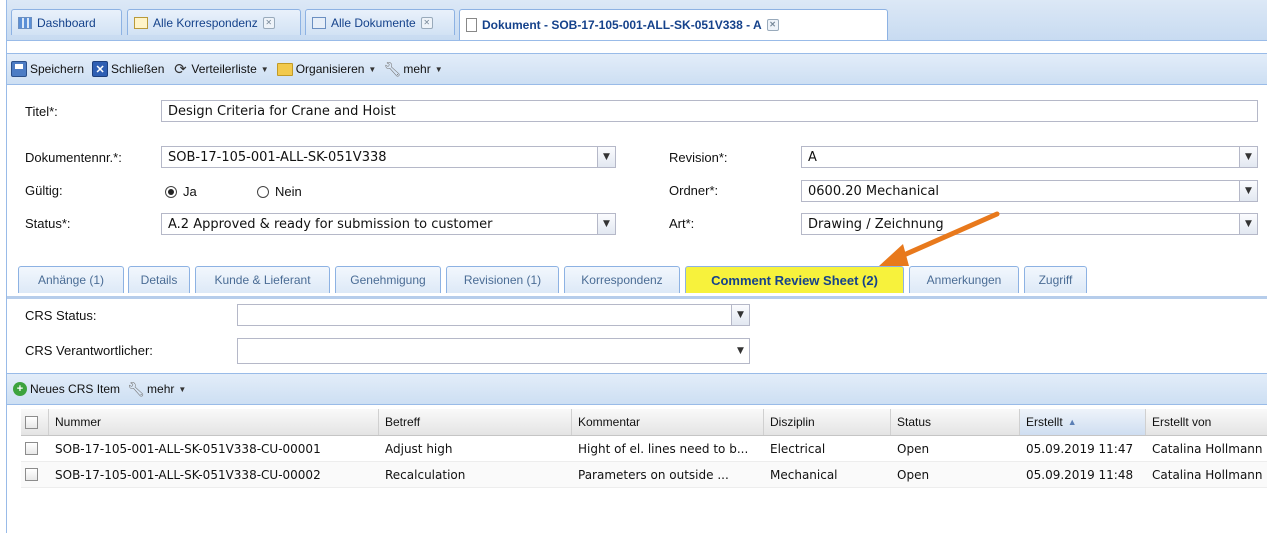  What do you see at coordinates (622, 279) in the screenshot?
I see `tab-korrespondenz: Korrespondenz` at bounding box center [622, 279].